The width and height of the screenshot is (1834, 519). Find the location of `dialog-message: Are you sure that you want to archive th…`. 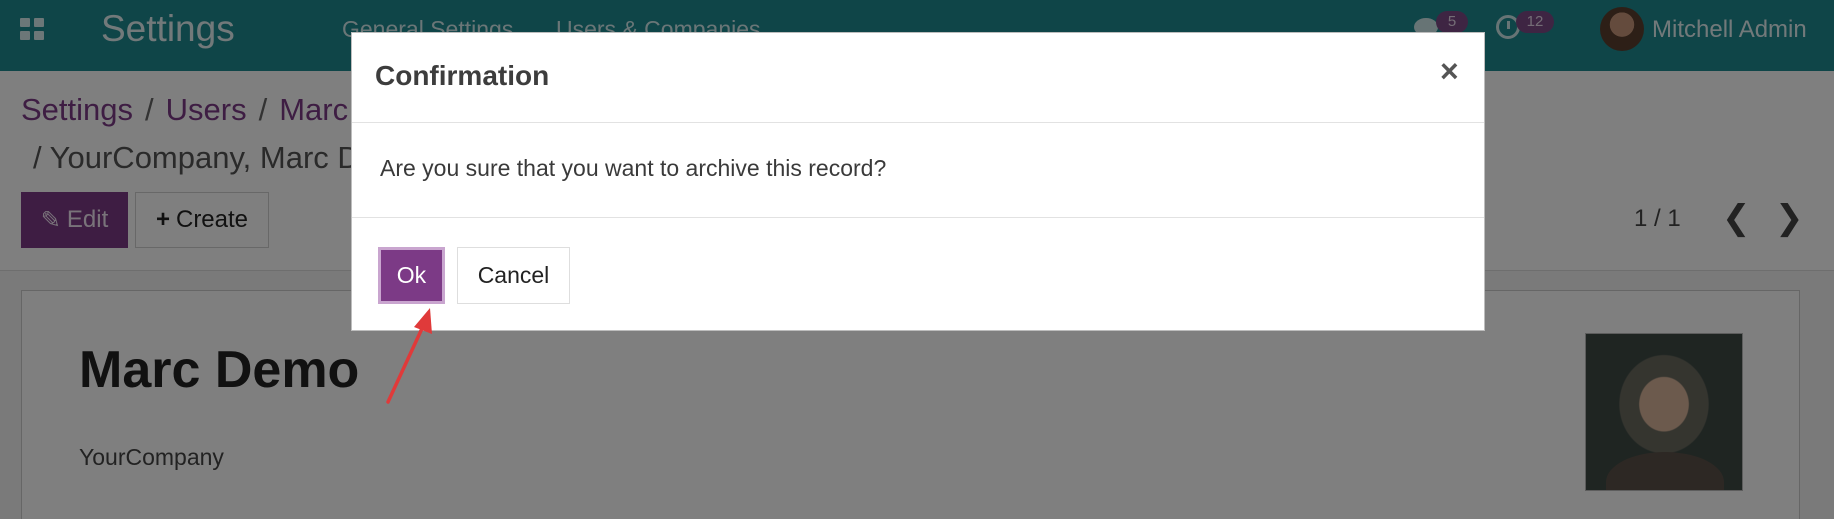

dialog-message: Are you sure that you want to archive th… is located at coordinates (633, 168).